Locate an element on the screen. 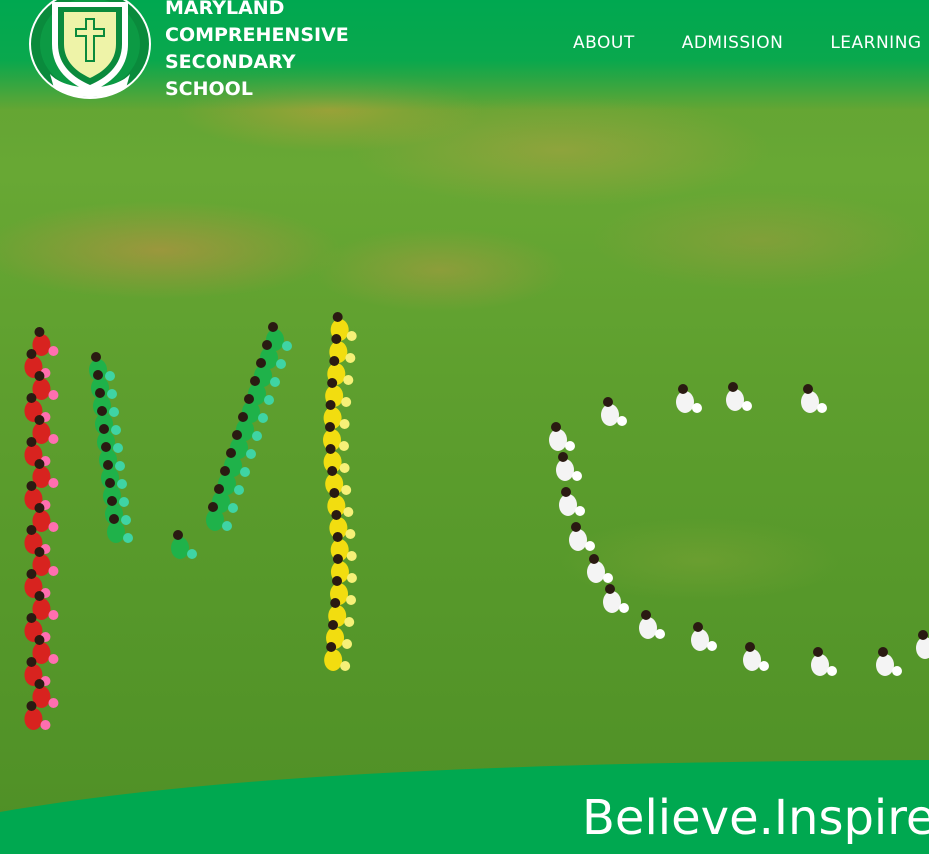 Image resolution: width=929 pixels, height=854 pixels. nav-item-learning: LEARNING is located at coordinates (875, 43).